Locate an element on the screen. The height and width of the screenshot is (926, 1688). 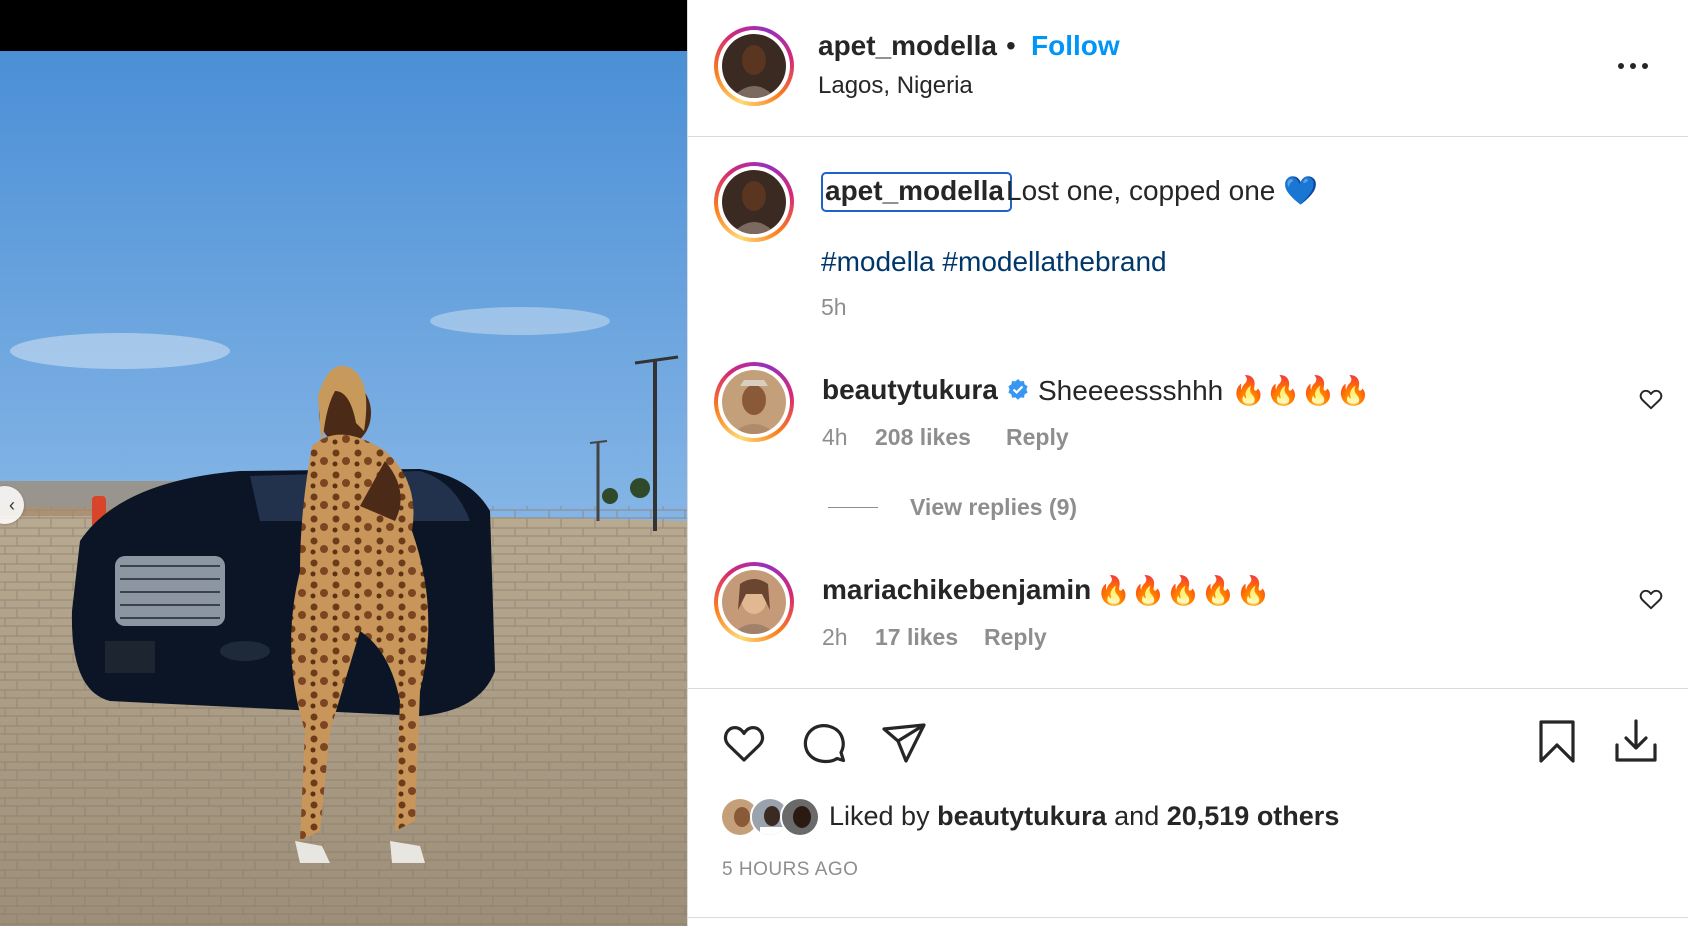
share-icon is located at coordinates (904, 743).